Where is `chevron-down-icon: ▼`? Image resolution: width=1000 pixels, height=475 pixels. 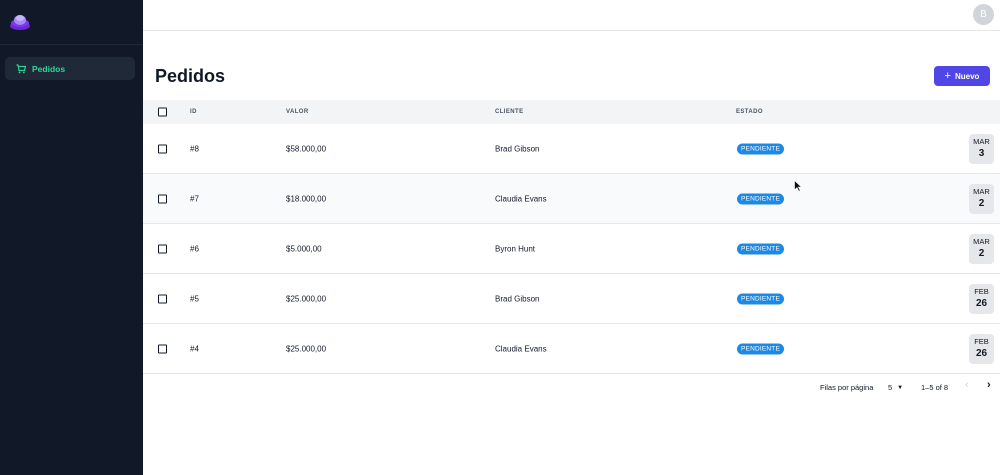 chevron-down-icon: ▼ is located at coordinates (900, 387).